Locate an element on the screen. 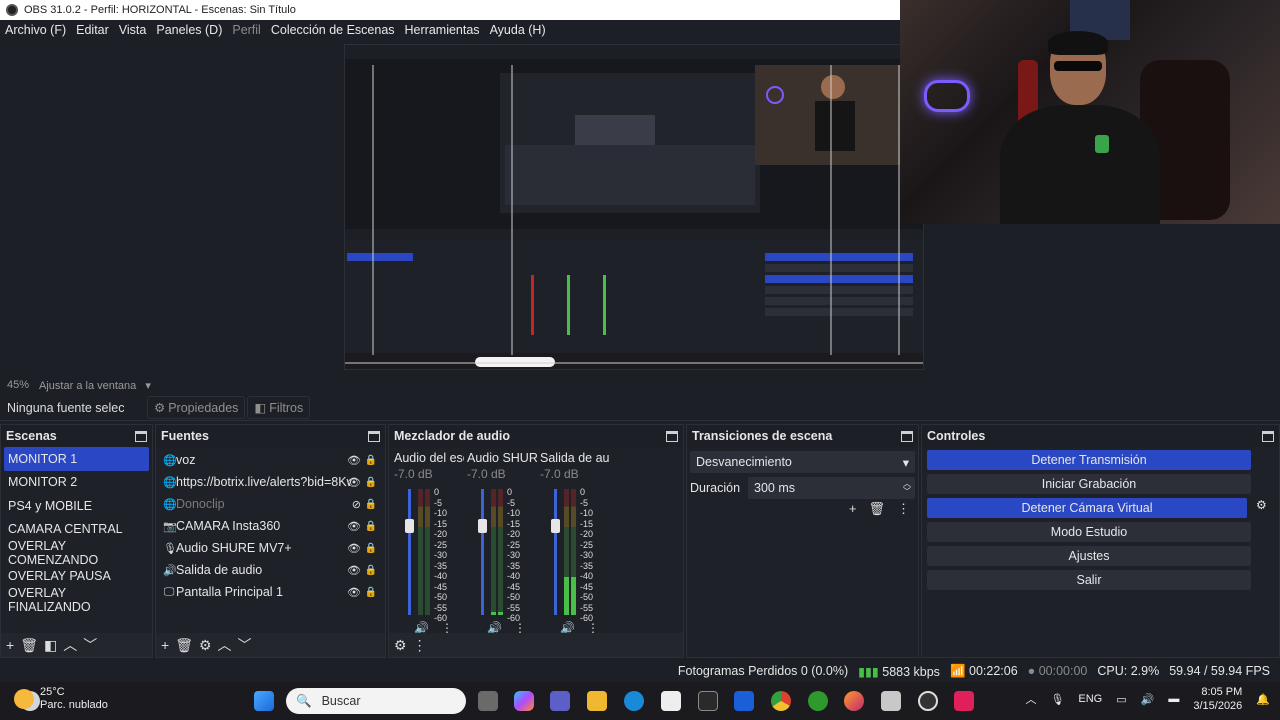  add-source-button: + is located at coordinates (165, 645).